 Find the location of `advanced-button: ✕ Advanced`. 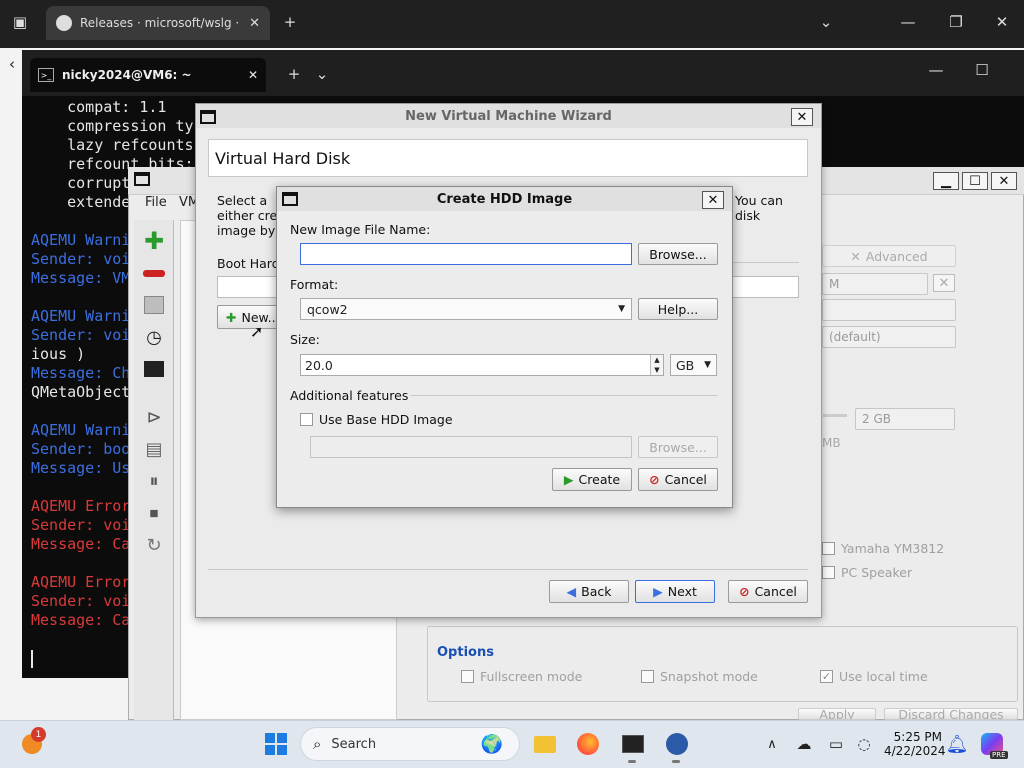

advanced-button: ✕ Advanced is located at coordinates (889, 256).